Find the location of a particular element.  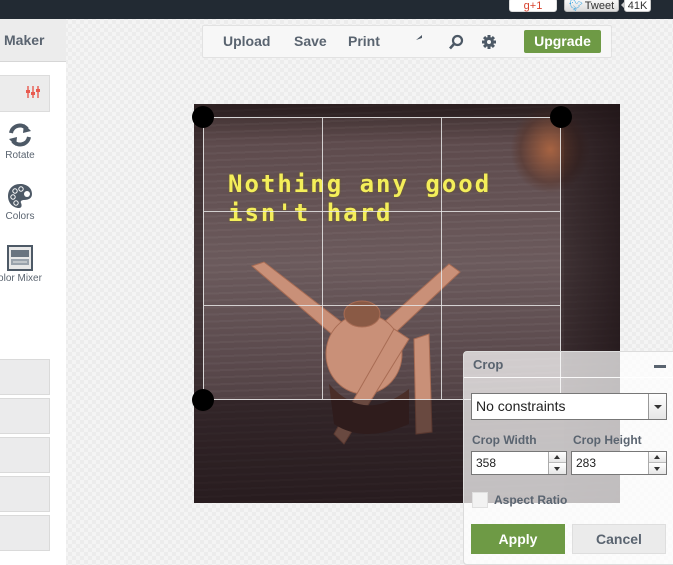

crop-width-value: 358 is located at coordinates (486, 463).